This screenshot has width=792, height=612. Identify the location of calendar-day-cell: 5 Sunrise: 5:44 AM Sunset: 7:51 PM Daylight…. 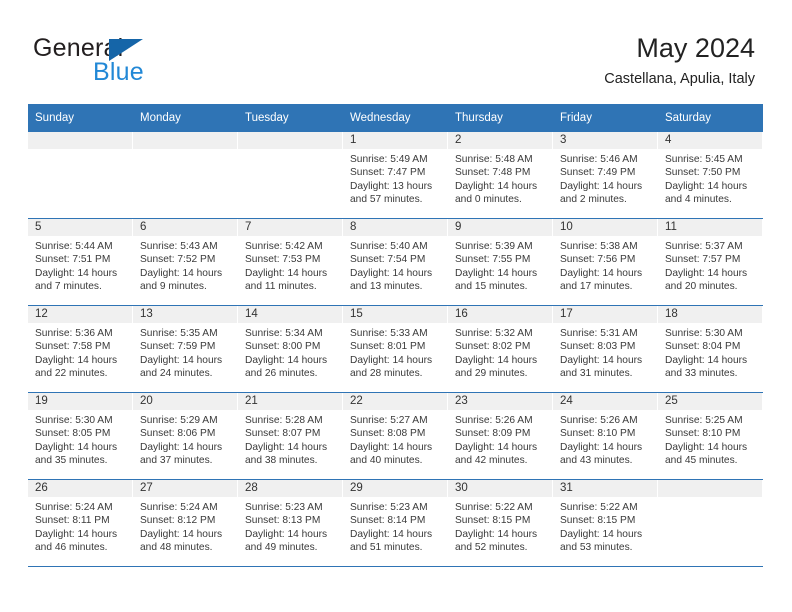
(80, 262).